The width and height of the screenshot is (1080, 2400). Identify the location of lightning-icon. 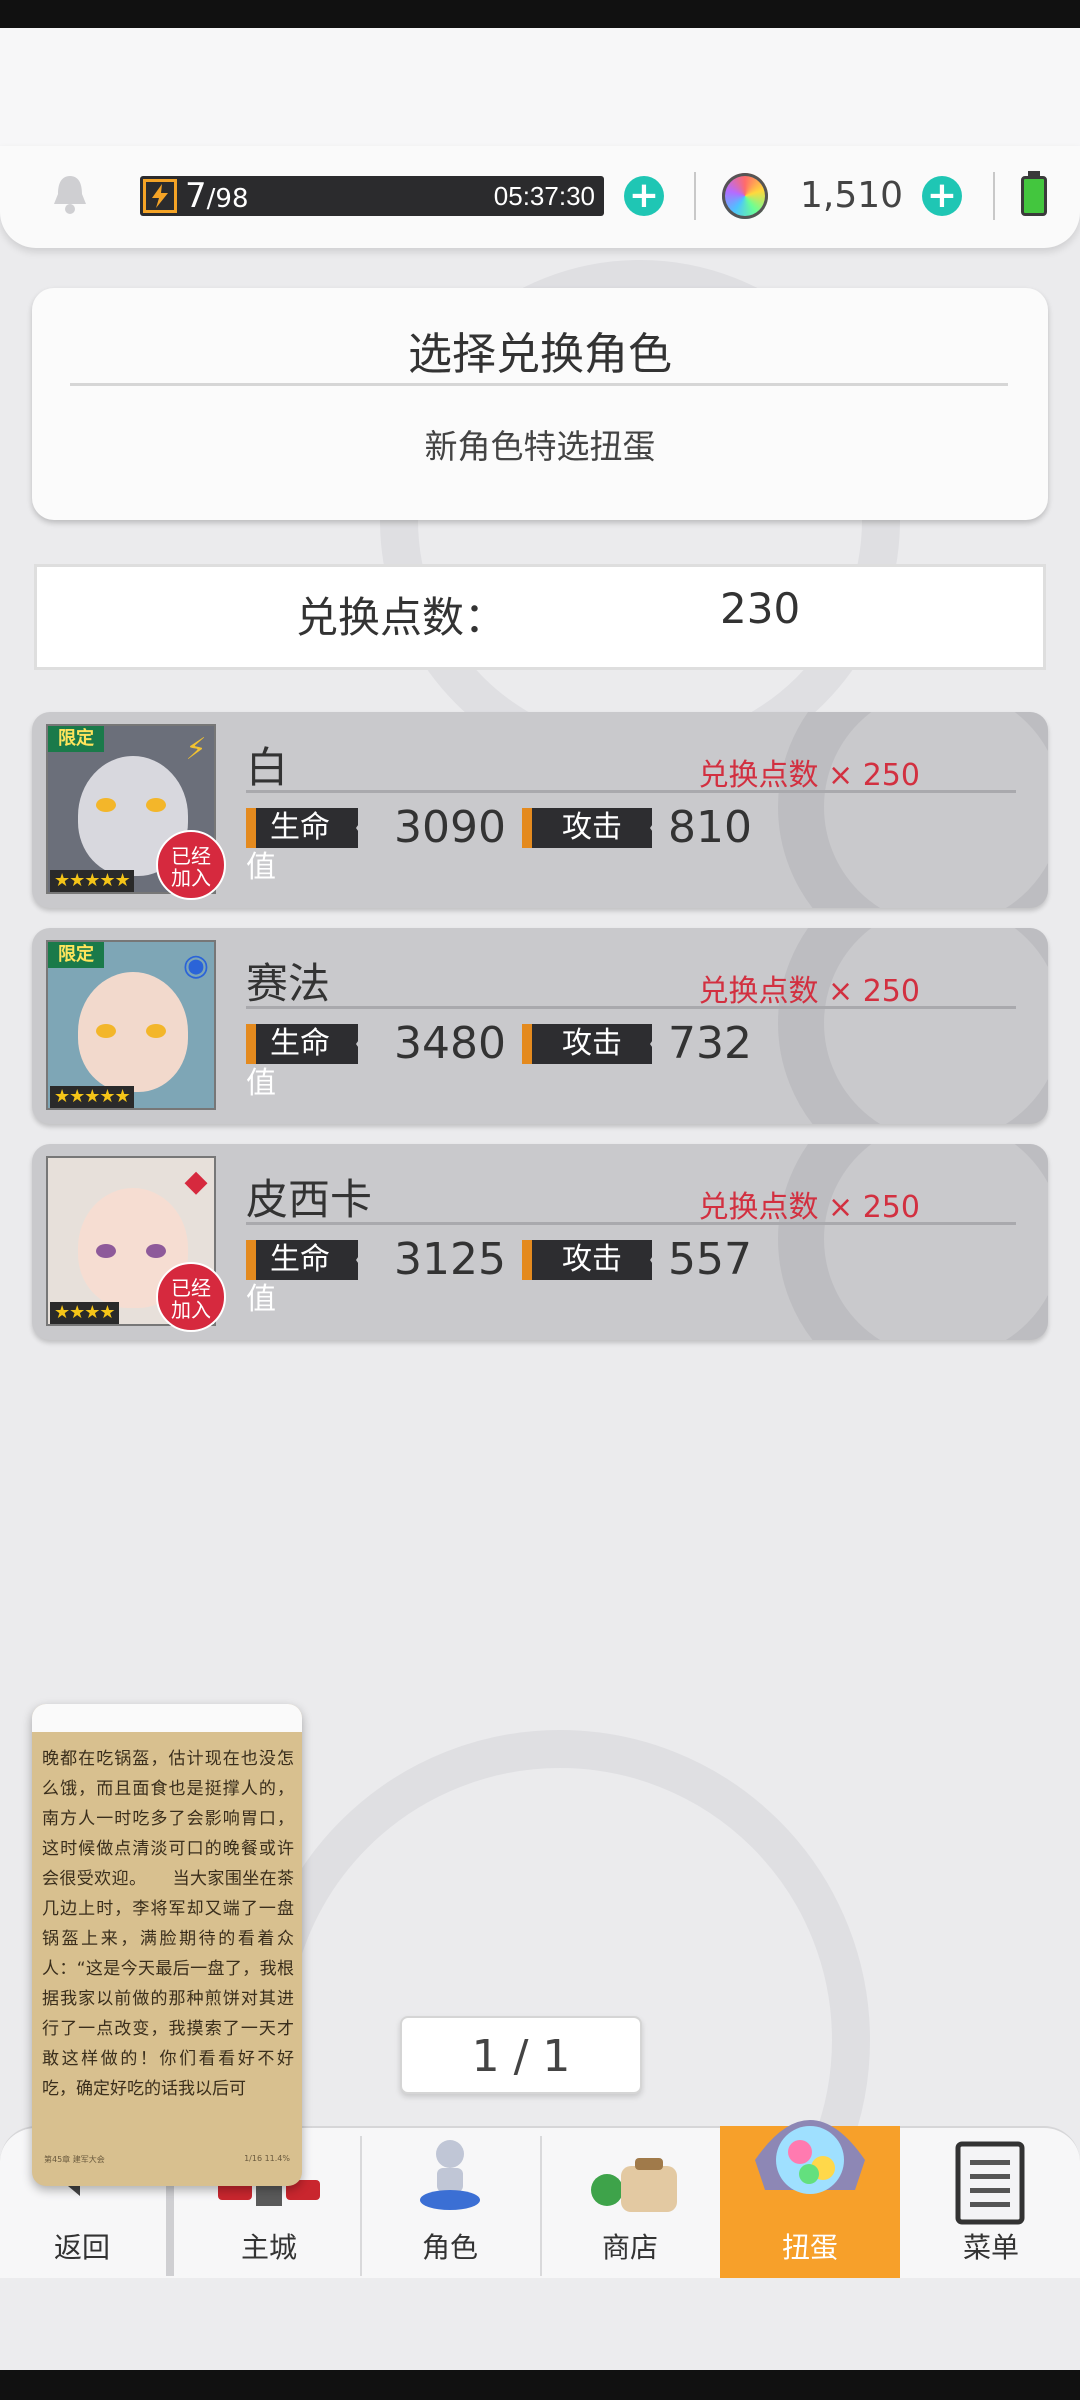
(160, 196).